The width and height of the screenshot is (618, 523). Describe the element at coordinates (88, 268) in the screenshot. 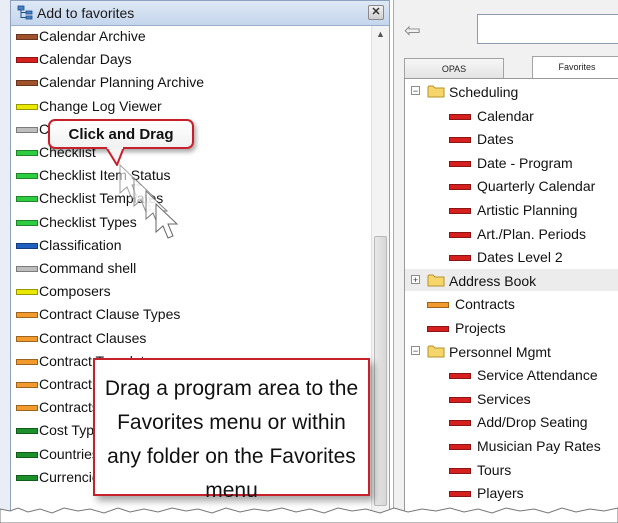

I see `list-item-label: Command shell` at that location.